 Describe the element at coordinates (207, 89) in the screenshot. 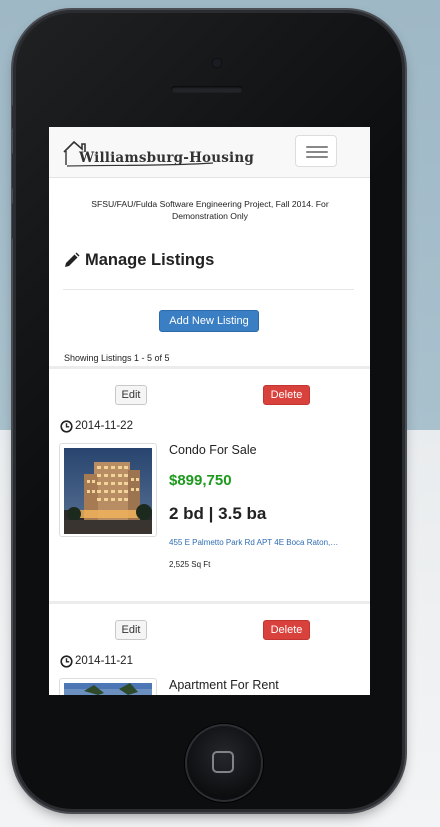

I see `earpiece-speaker` at that location.